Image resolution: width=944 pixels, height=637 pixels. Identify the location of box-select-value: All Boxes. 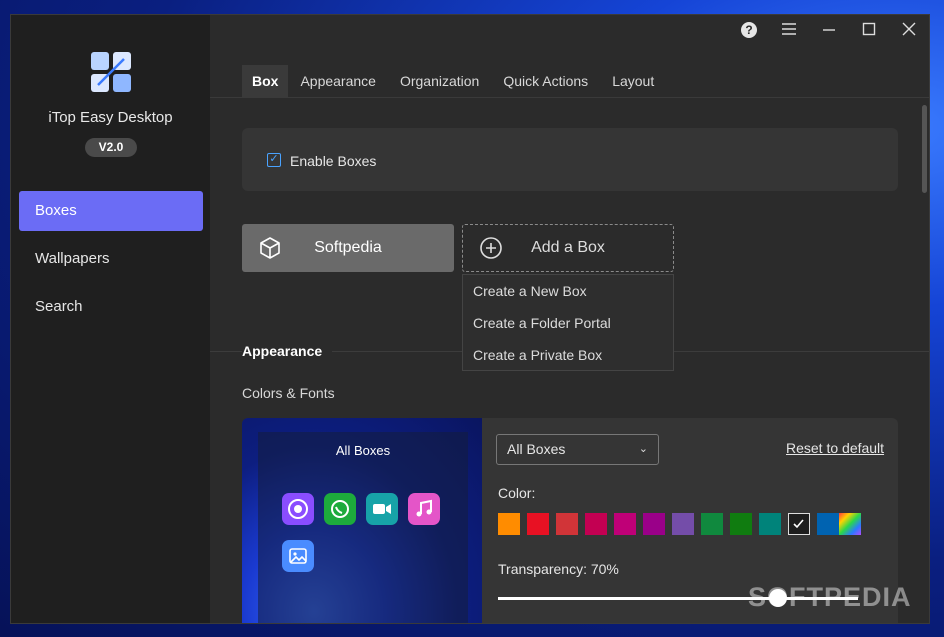
(536, 449).